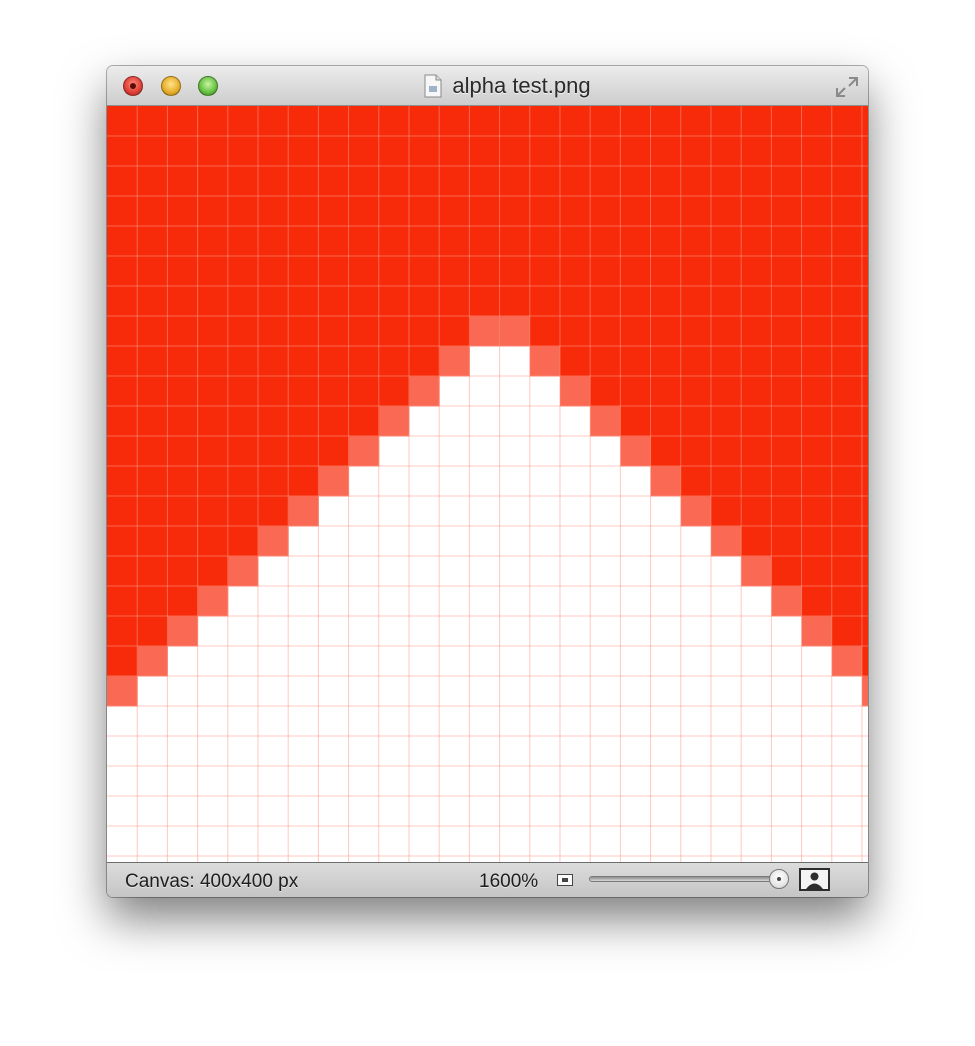 This screenshot has width=975, height=1046. I want to click on zoom-slider, so click(687, 879).